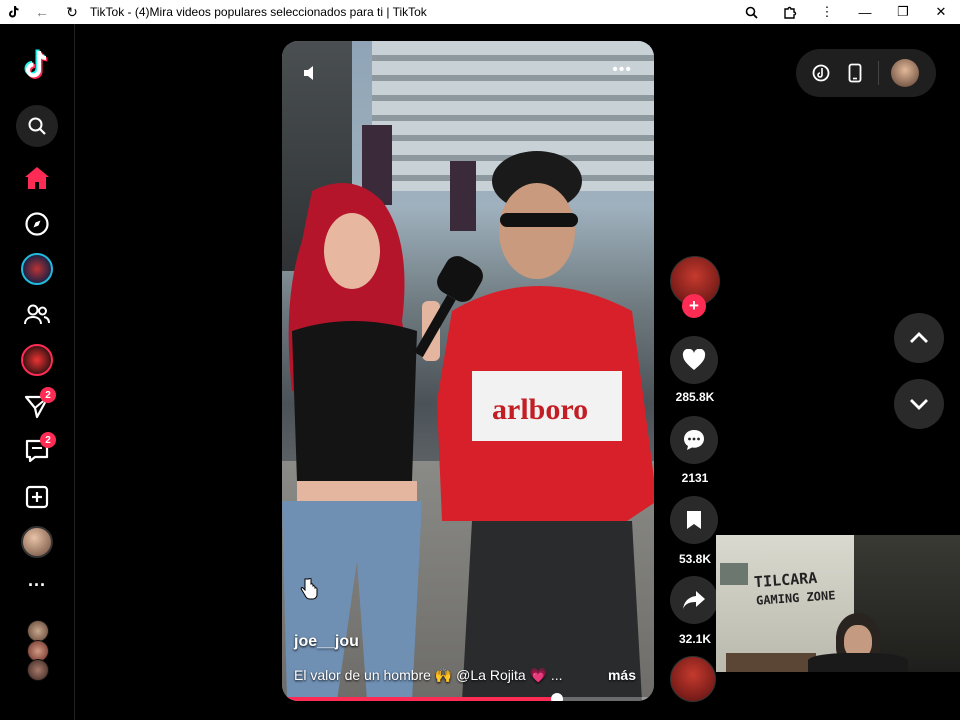 This screenshot has width=960, height=720. Describe the element at coordinates (838, 603) in the screenshot. I see `webcam-overlay: TILCARA GAMING ZONE` at that location.